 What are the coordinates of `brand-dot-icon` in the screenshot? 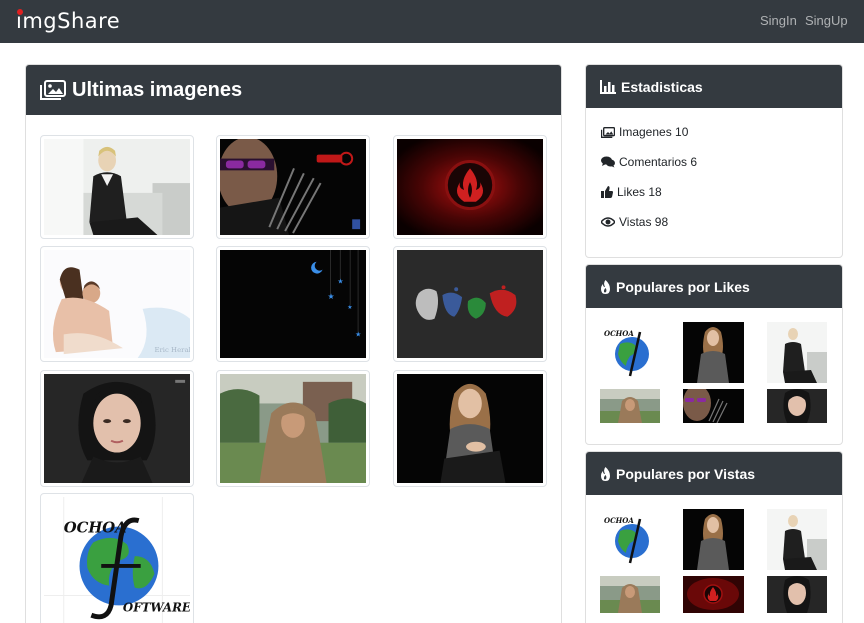 It's located at (20, 12).